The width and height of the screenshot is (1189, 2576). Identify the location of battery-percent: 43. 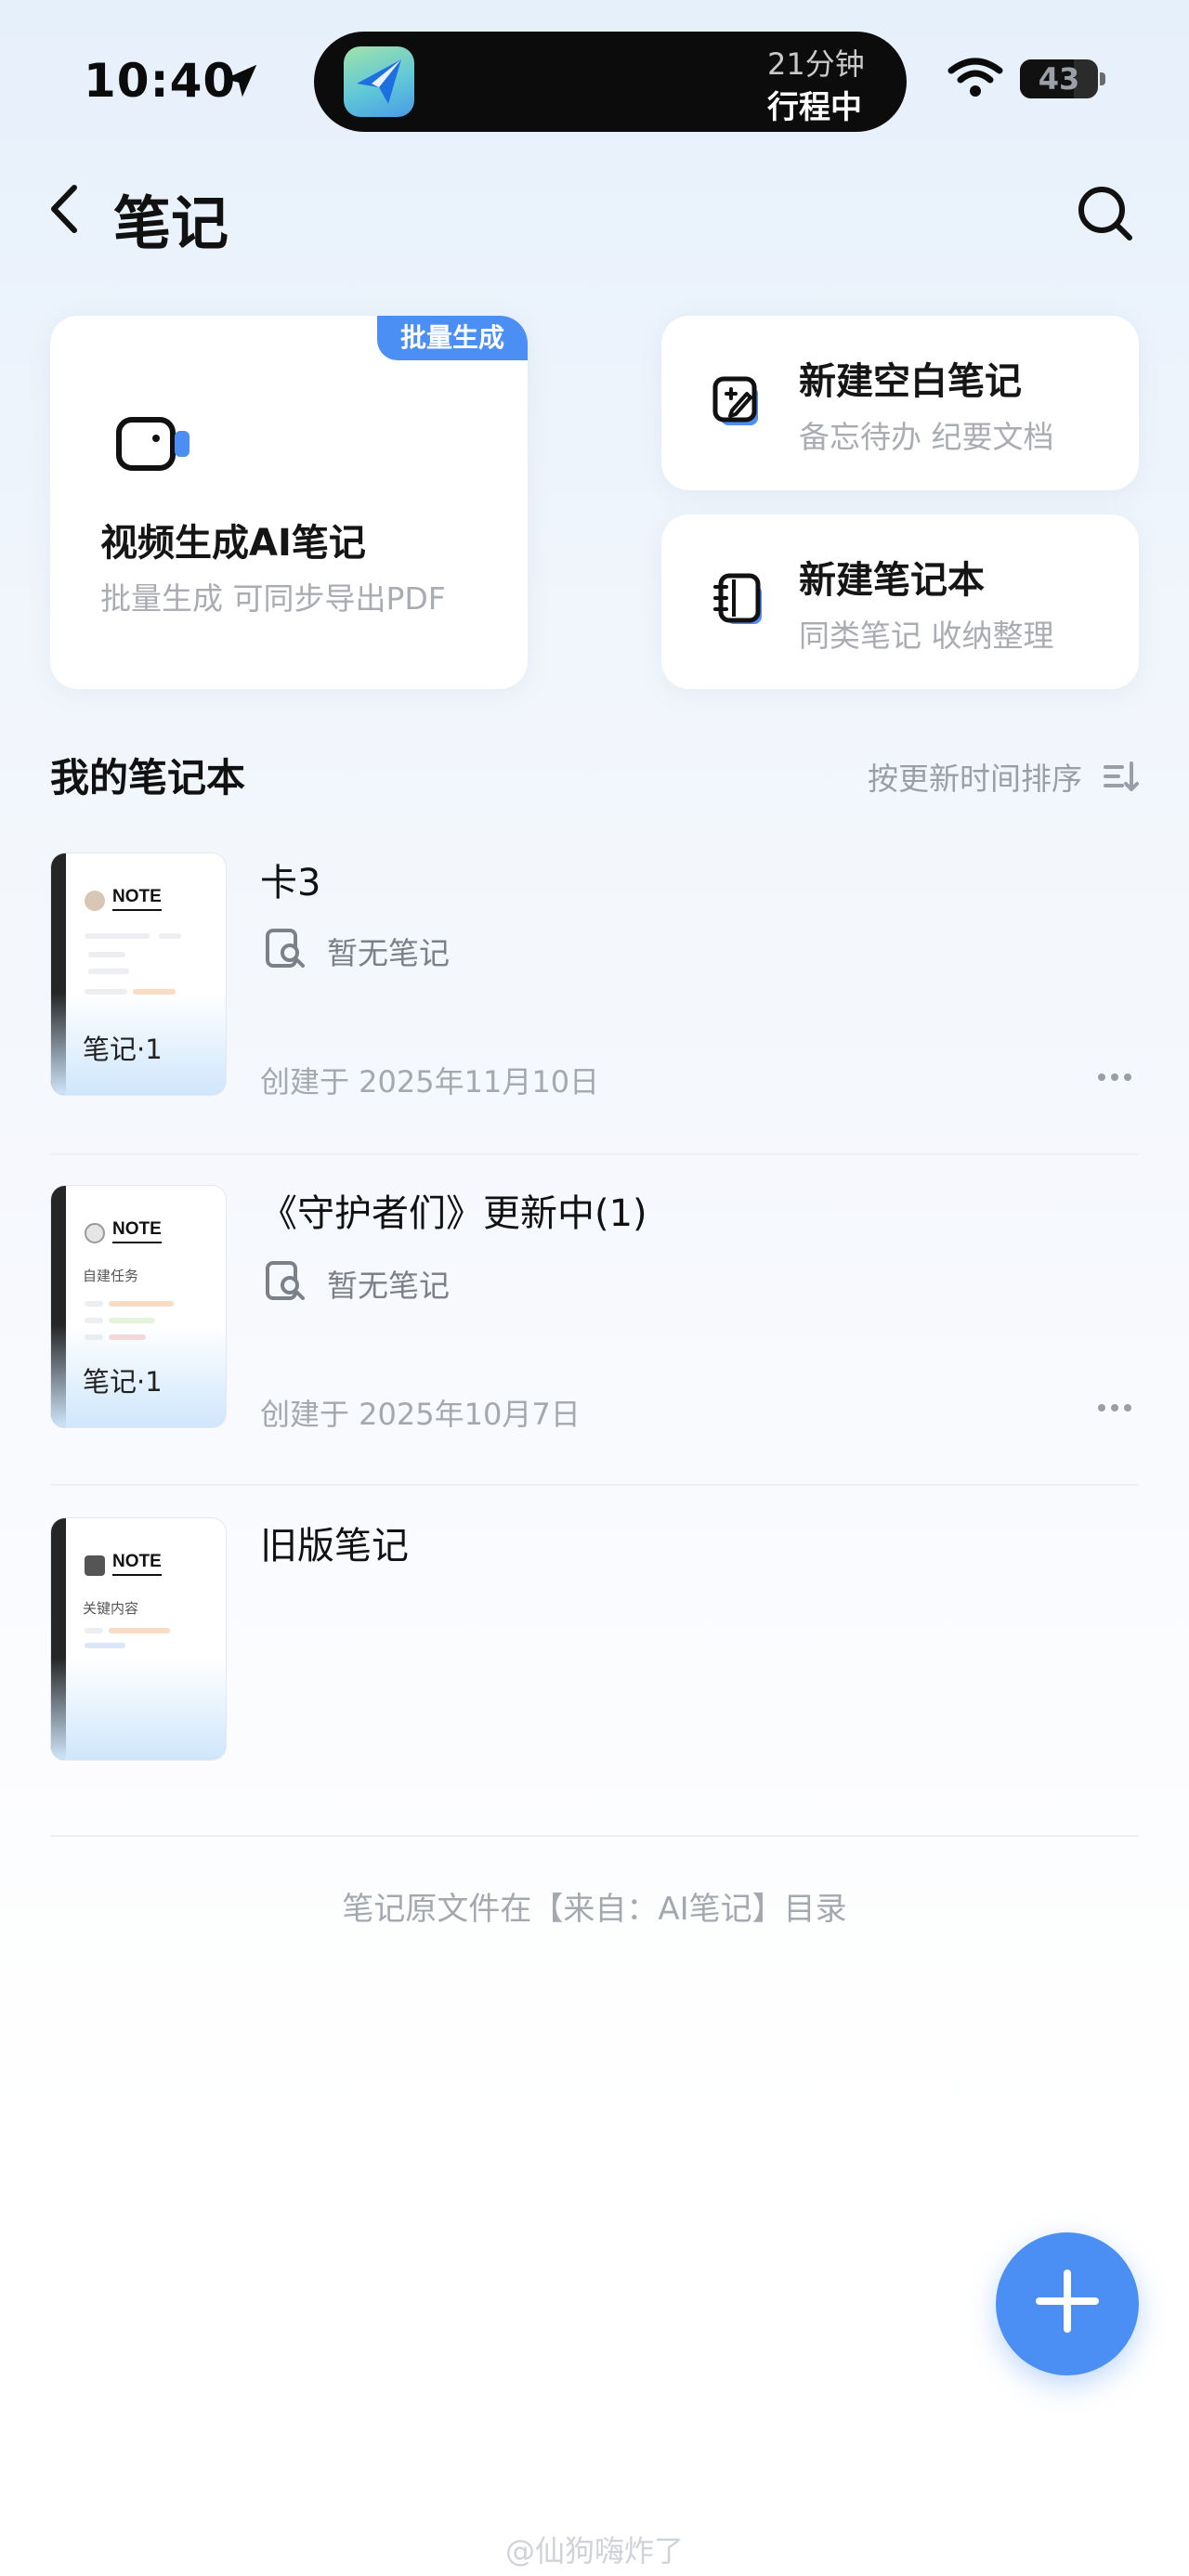
(1059, 79).